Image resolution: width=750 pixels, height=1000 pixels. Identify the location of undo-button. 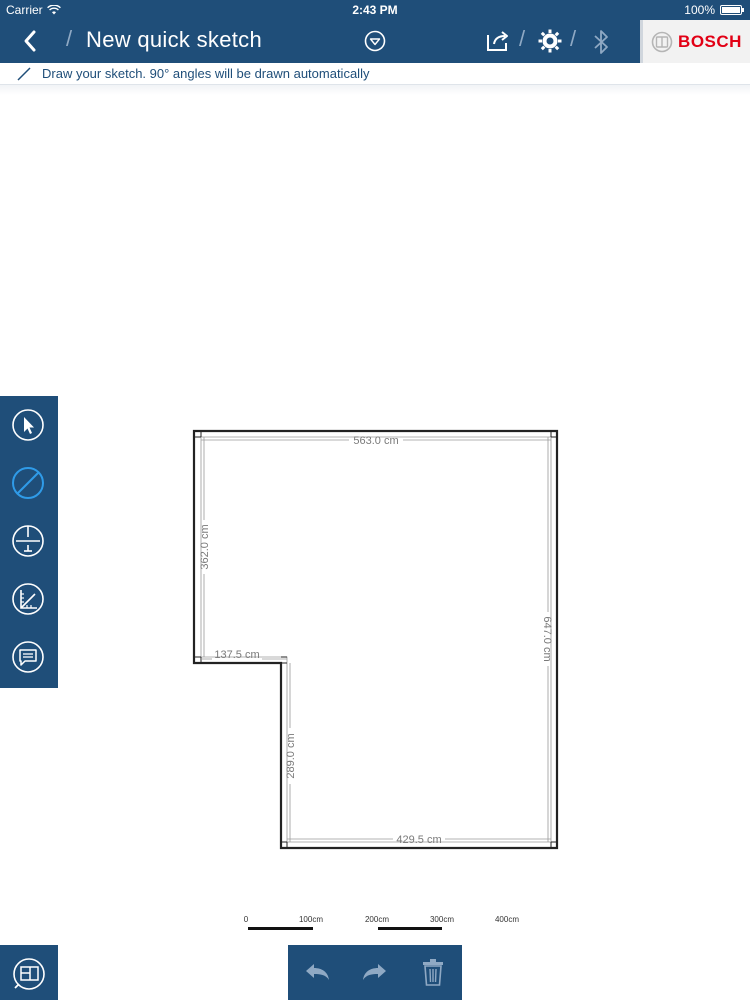
(317, 973).